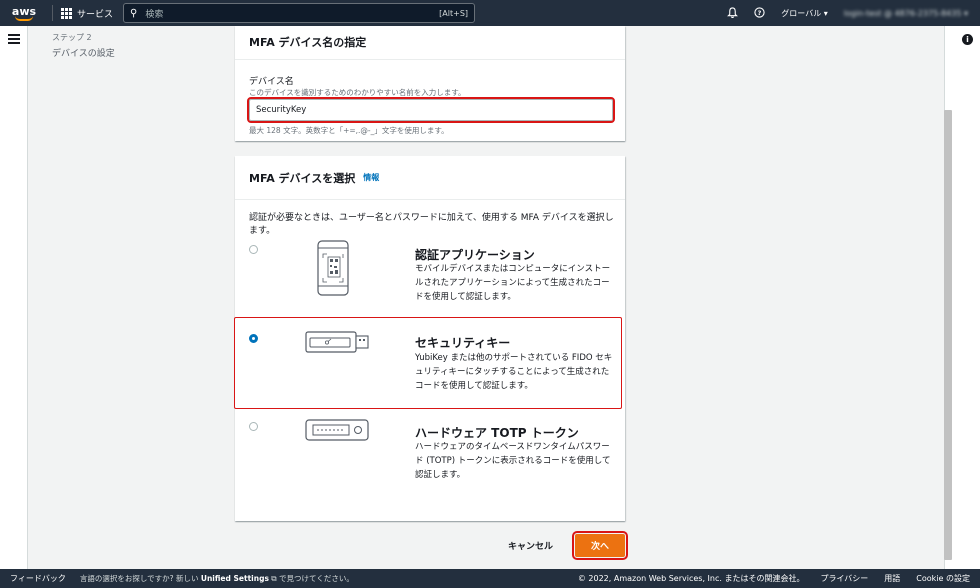 The width and height of the screenshot is (980, 588). I want to click on device-name-label: デバイス名, so click(271, 82).